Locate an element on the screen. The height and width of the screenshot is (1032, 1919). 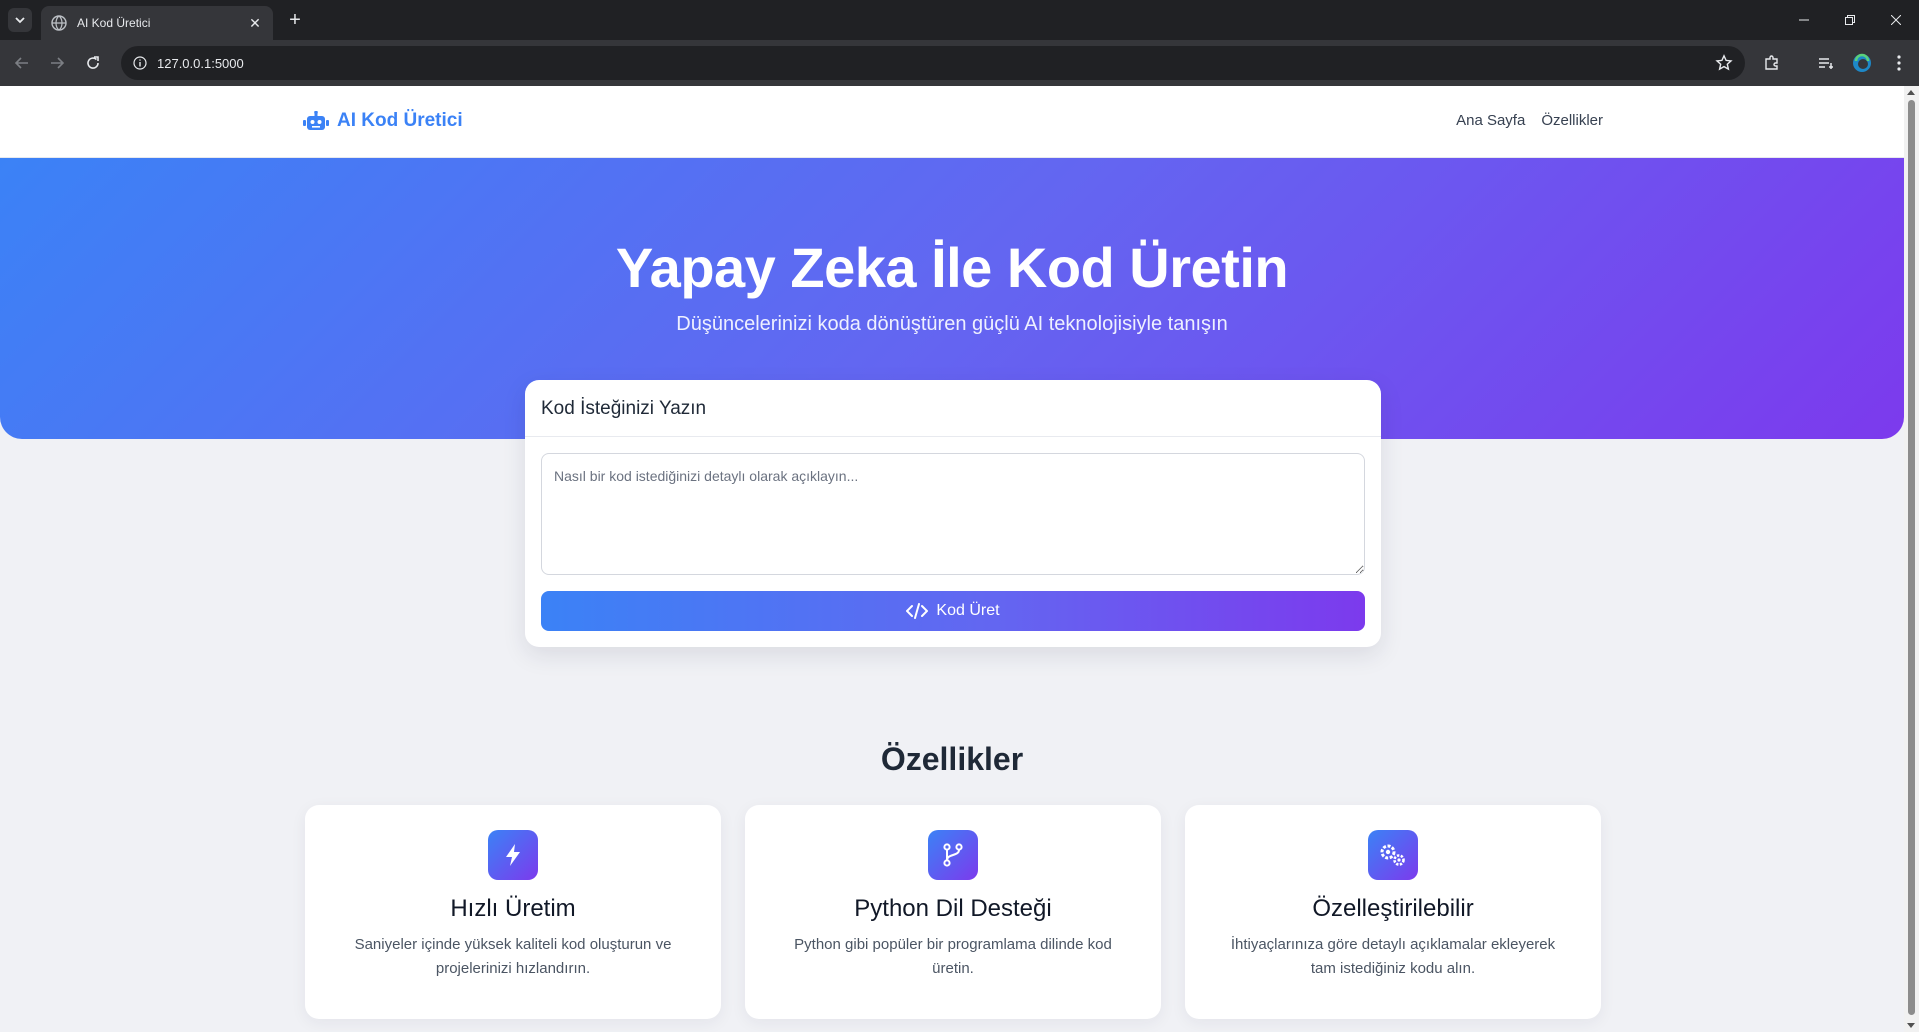
edge-profile-icon is located at coordinates (1862, 62).